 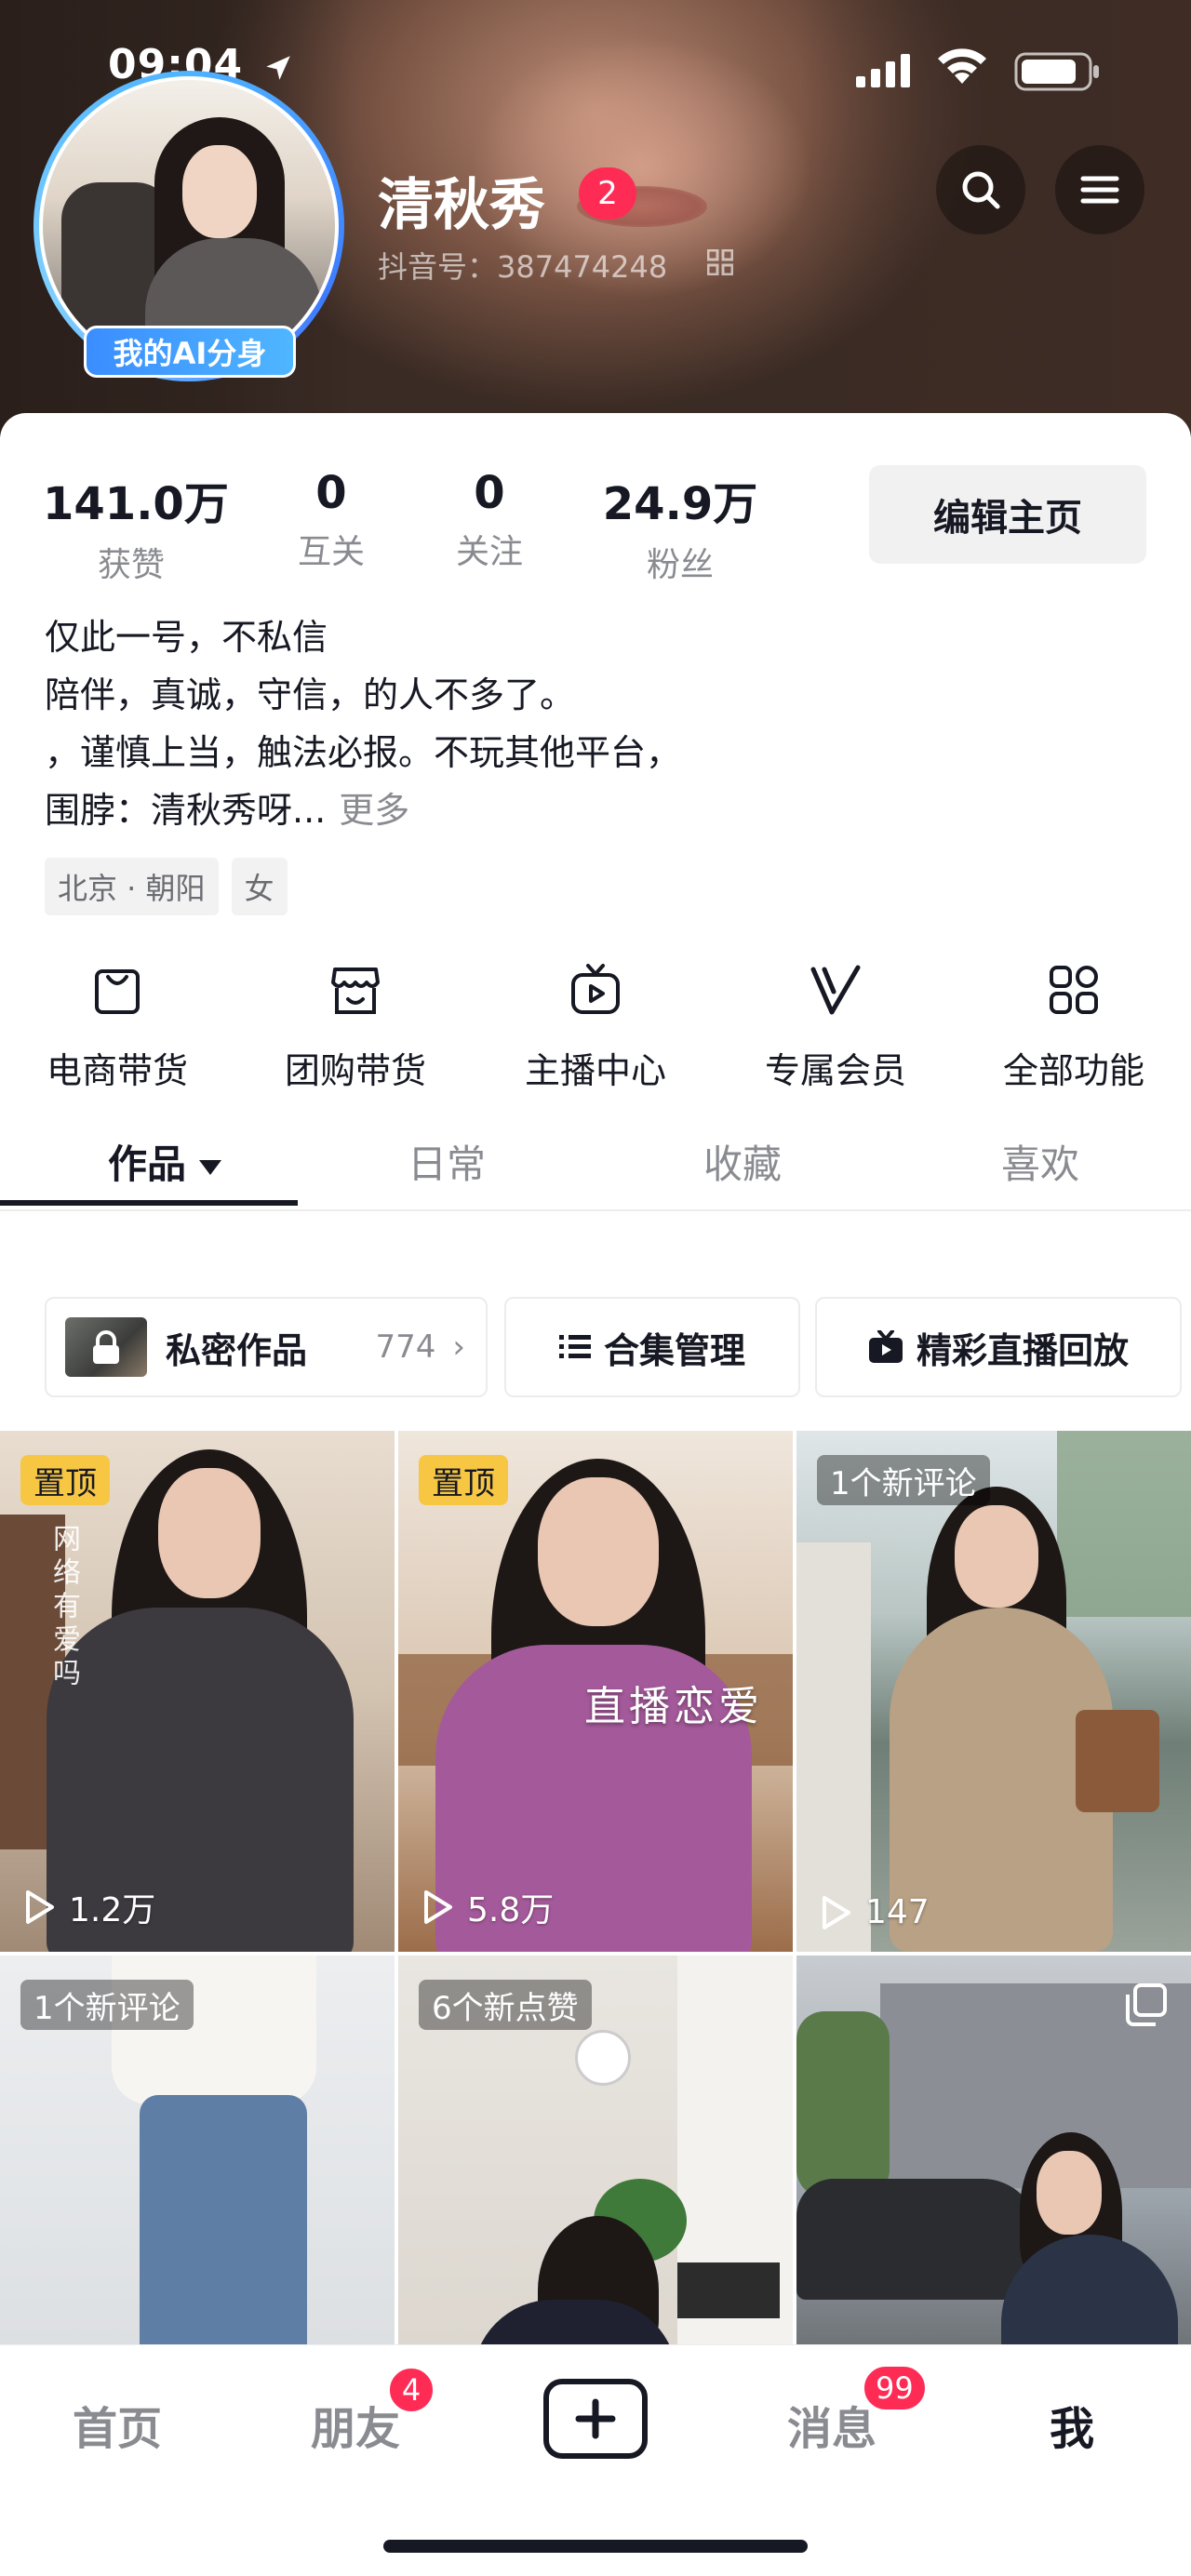 What do you see at coordinates (835, 1027) in the screenshot?
I see `feature-membership: 专属会员` at bounding box center [835, 1027].